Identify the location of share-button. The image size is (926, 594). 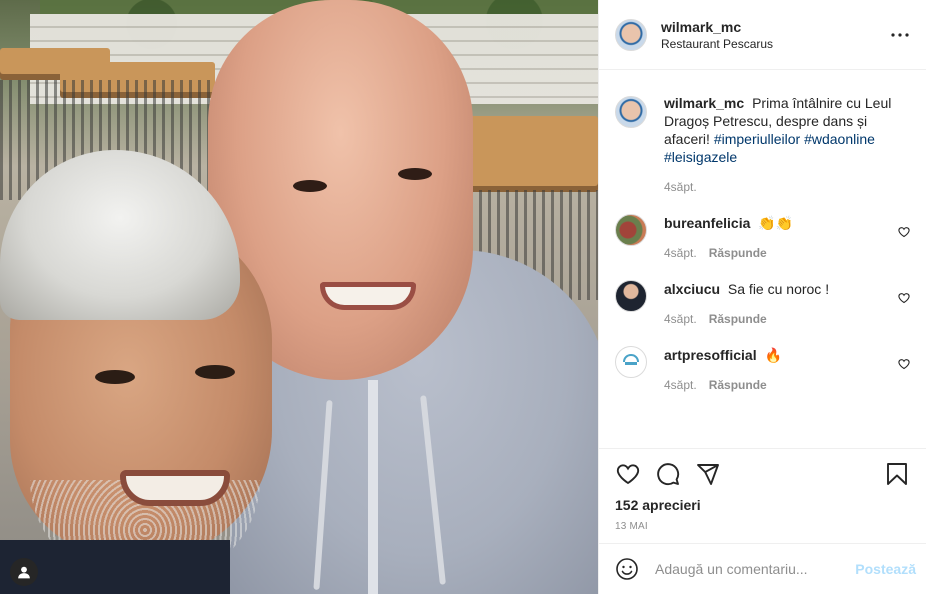
(708, 474).